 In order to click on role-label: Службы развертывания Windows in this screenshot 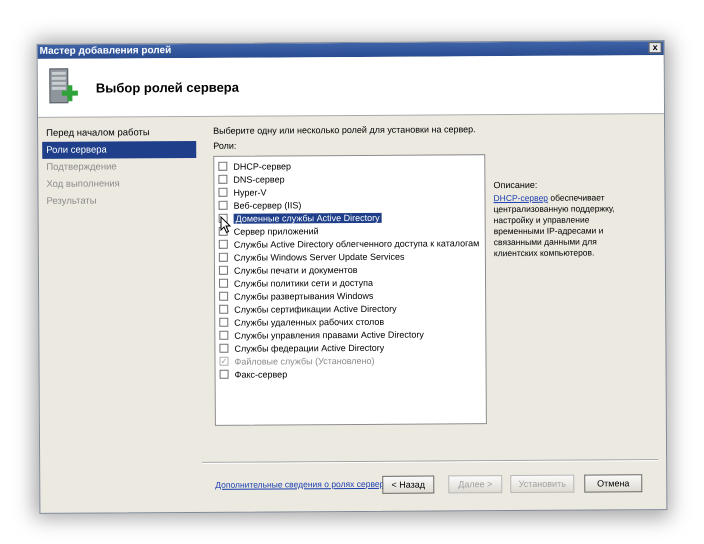, I will do `click(304, 296)`.